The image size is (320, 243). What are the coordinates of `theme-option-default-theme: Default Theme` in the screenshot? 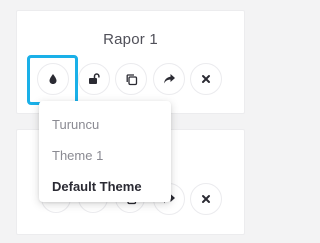 It's located at (105, 186).